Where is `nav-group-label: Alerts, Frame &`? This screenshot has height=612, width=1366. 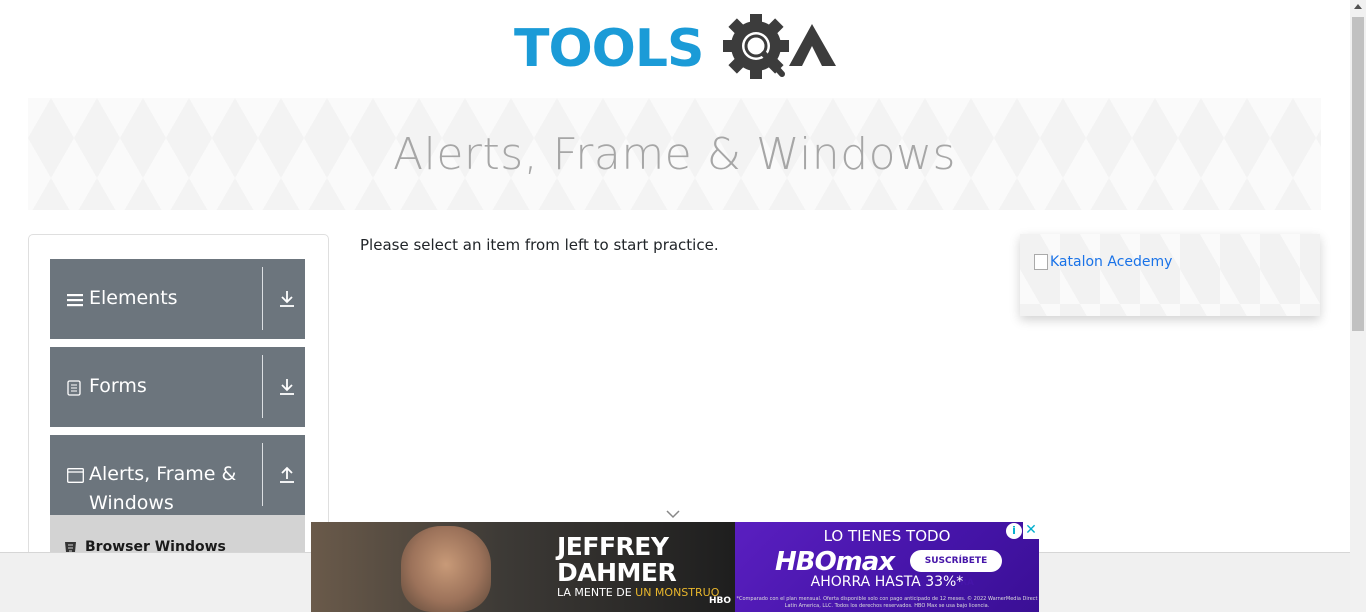 nav-group-label: Alerts, Frame & is located at coordinates (163, 474).